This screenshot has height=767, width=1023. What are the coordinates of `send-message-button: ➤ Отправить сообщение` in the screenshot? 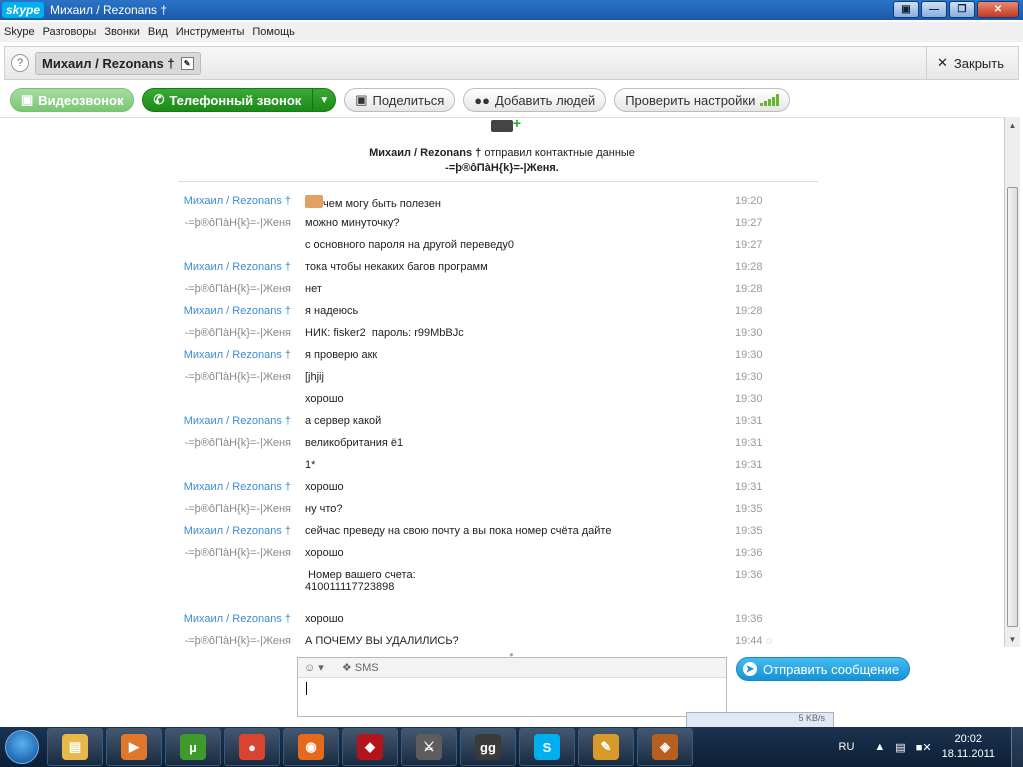 It's located at (823, 669).